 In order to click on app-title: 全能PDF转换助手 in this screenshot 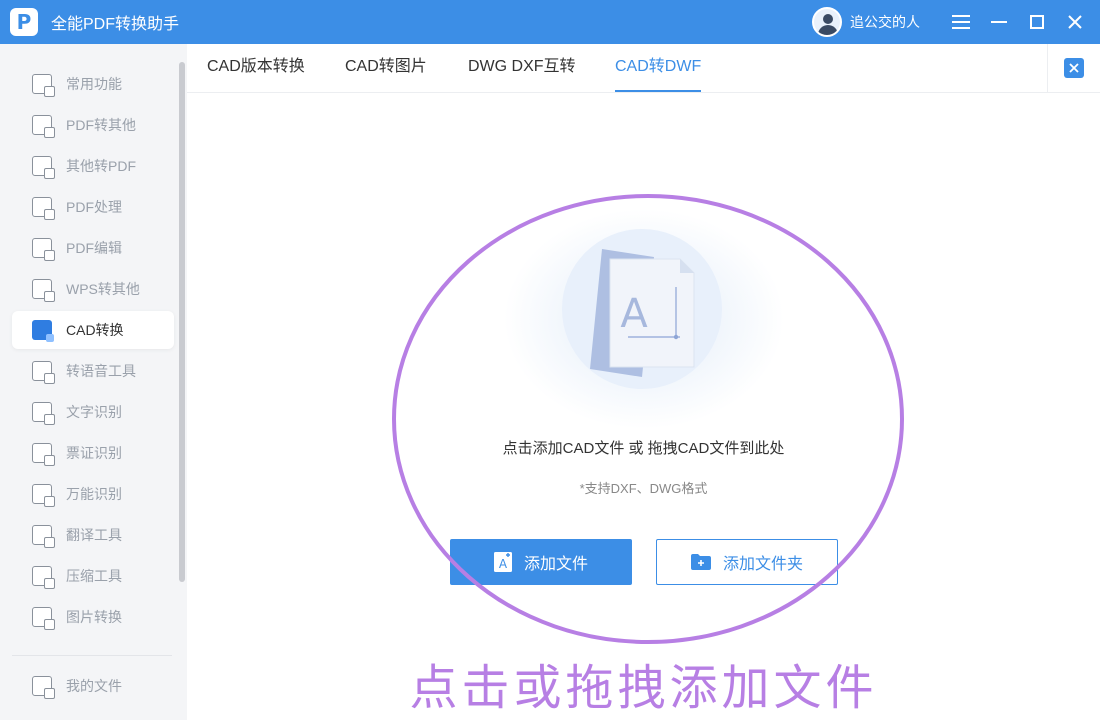, I will do `click(115, 24)`.